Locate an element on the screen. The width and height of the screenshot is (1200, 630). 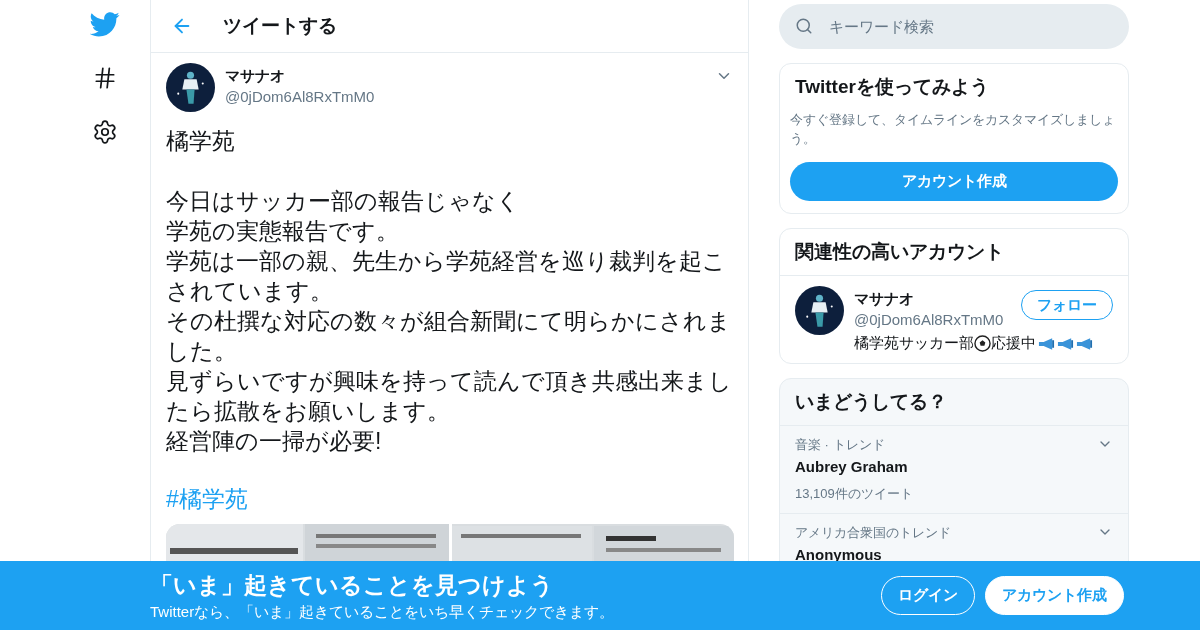
banner-text: Twitterなら、「いま」起きていることをいち早くチェックできます。 is located at coordinates (382, 612).